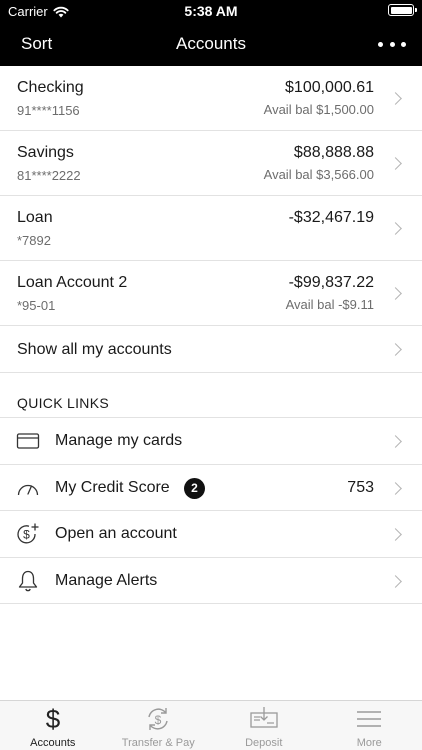  I want to click on status-time: 5:38 AM, so click(211, 11).